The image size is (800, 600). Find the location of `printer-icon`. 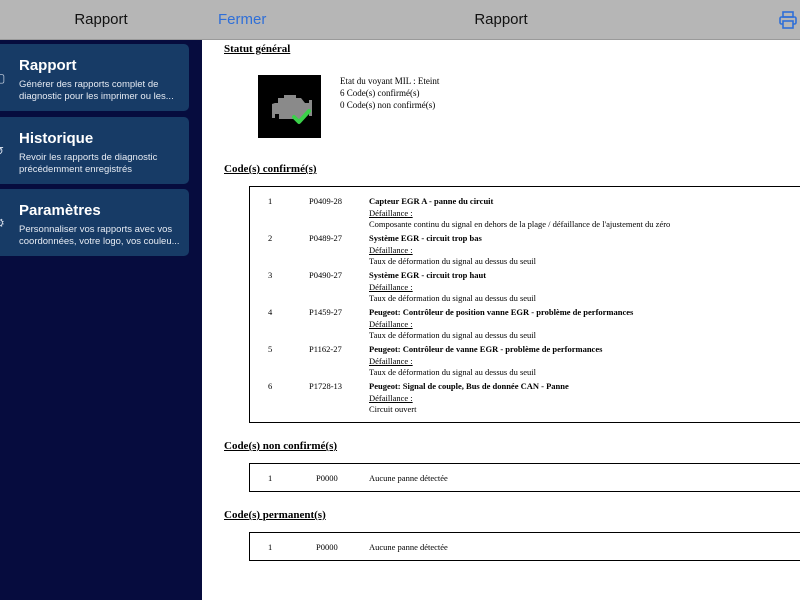

printer-icon is located at coordinates (788, 20).